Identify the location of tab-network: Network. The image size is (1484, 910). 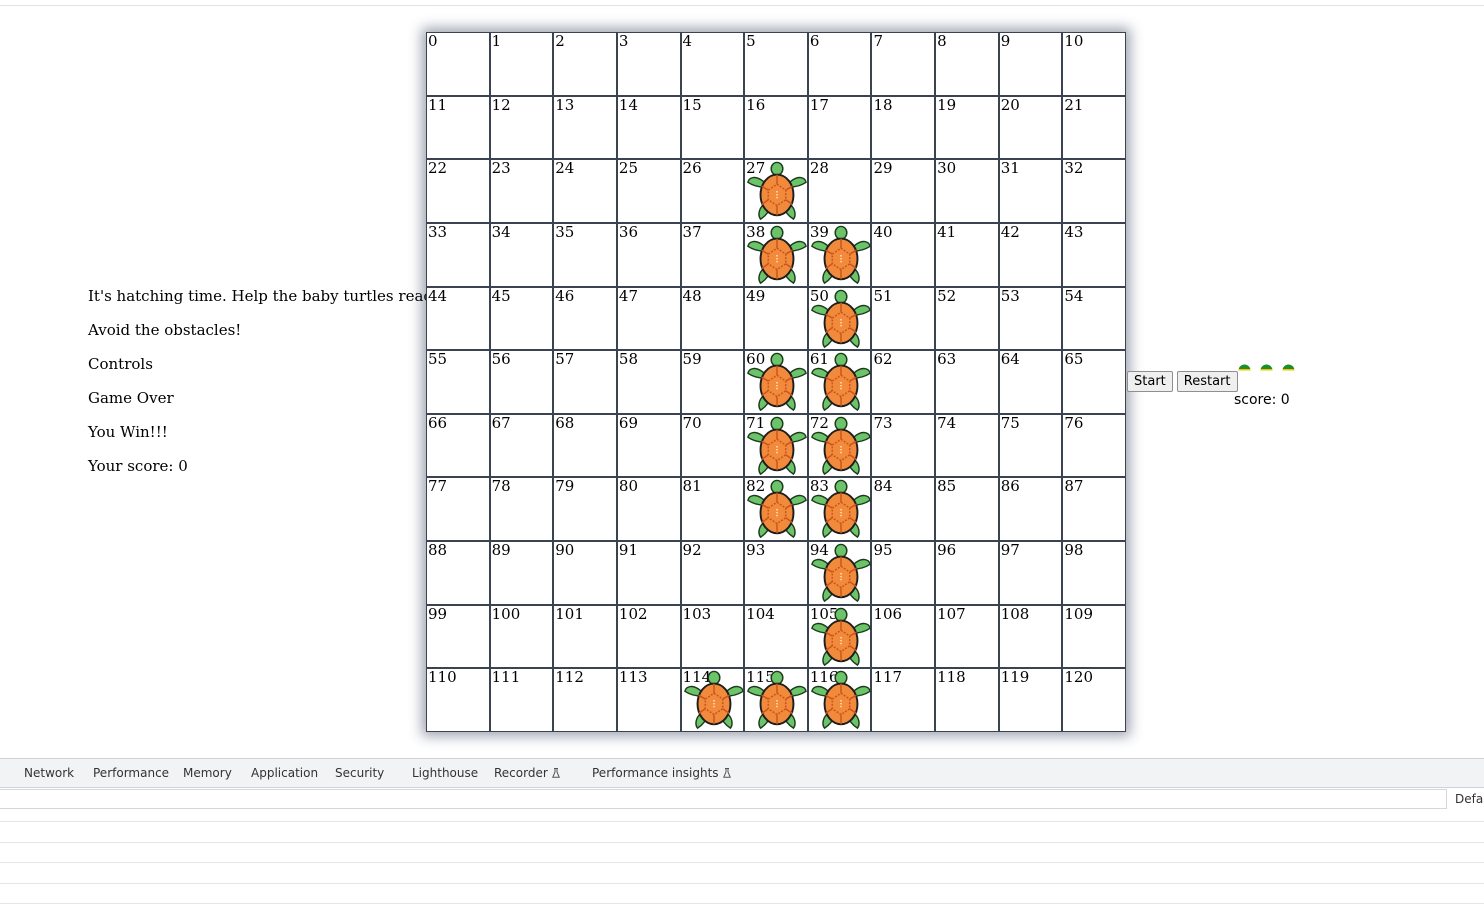
(49, 773).